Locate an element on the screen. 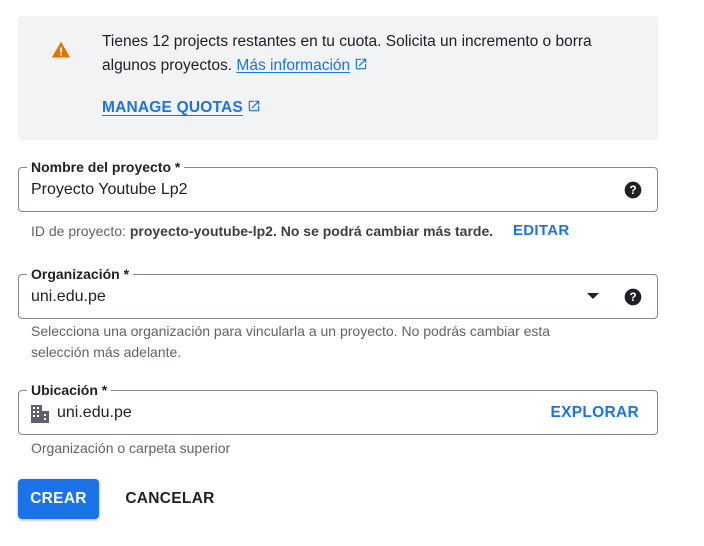  warning-icon is located at coordinates (61, 49).